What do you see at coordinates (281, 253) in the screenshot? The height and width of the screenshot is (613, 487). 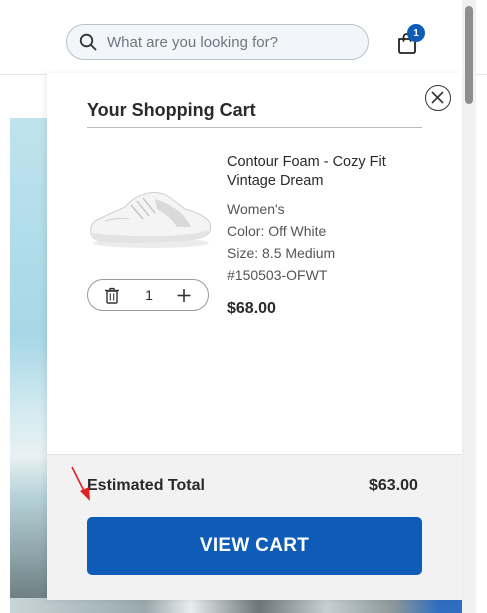 I see `product-size: Size: 8.5 Medium` at bounding box center [281, 253].